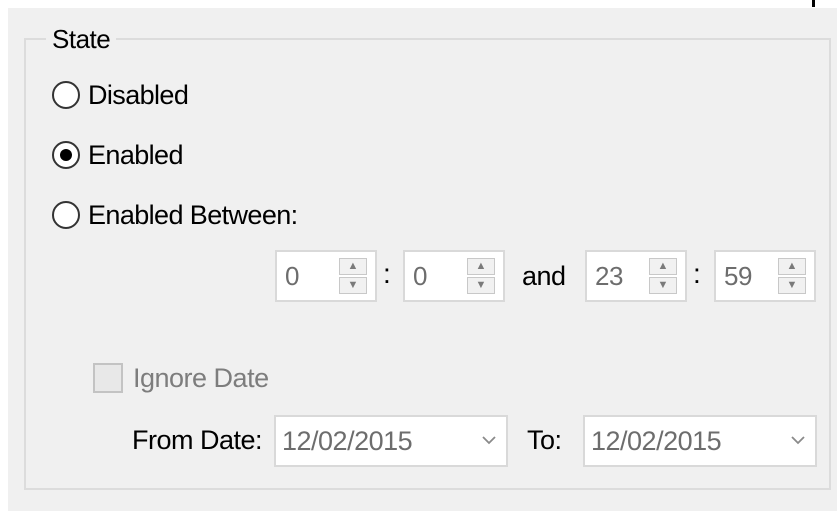 The image size is (837, 511). What do you see at coordinates (292, 276) in the screenshot?
I see `start-hour-value: 0` at bounding box center [292, 276].